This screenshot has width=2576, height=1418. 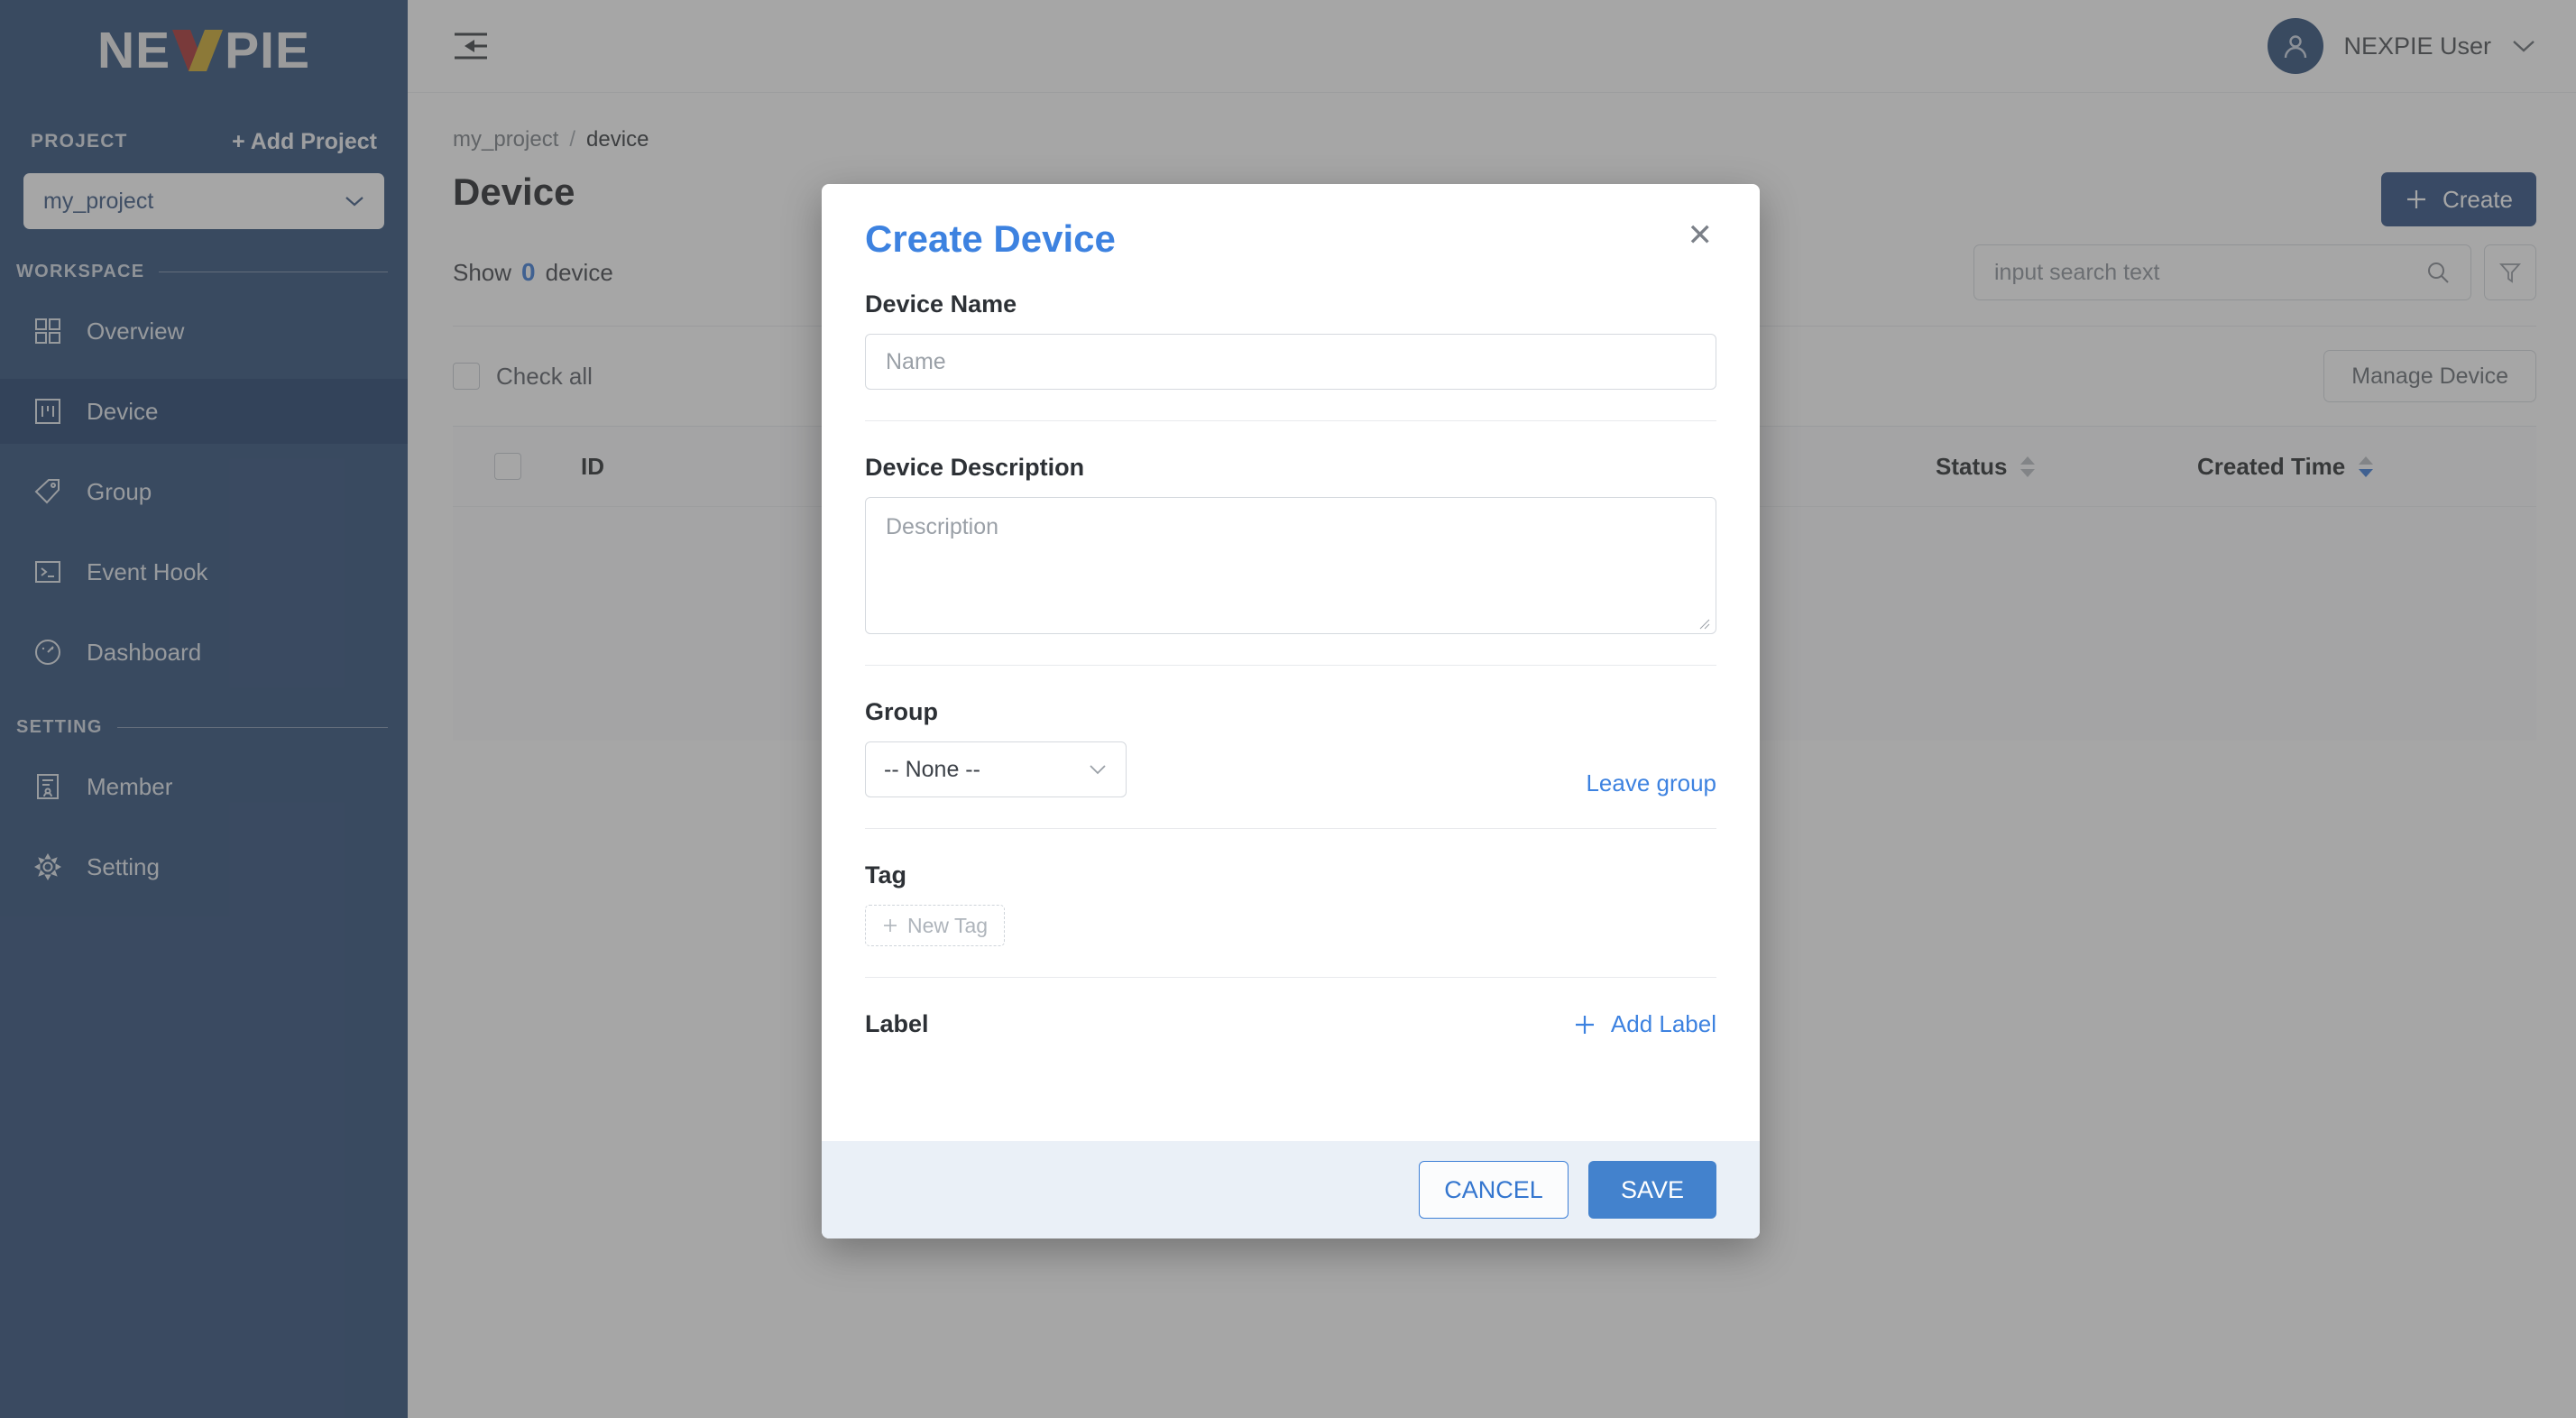 I want to click on device-description-label: Device Description, so click(x=975, y=468).